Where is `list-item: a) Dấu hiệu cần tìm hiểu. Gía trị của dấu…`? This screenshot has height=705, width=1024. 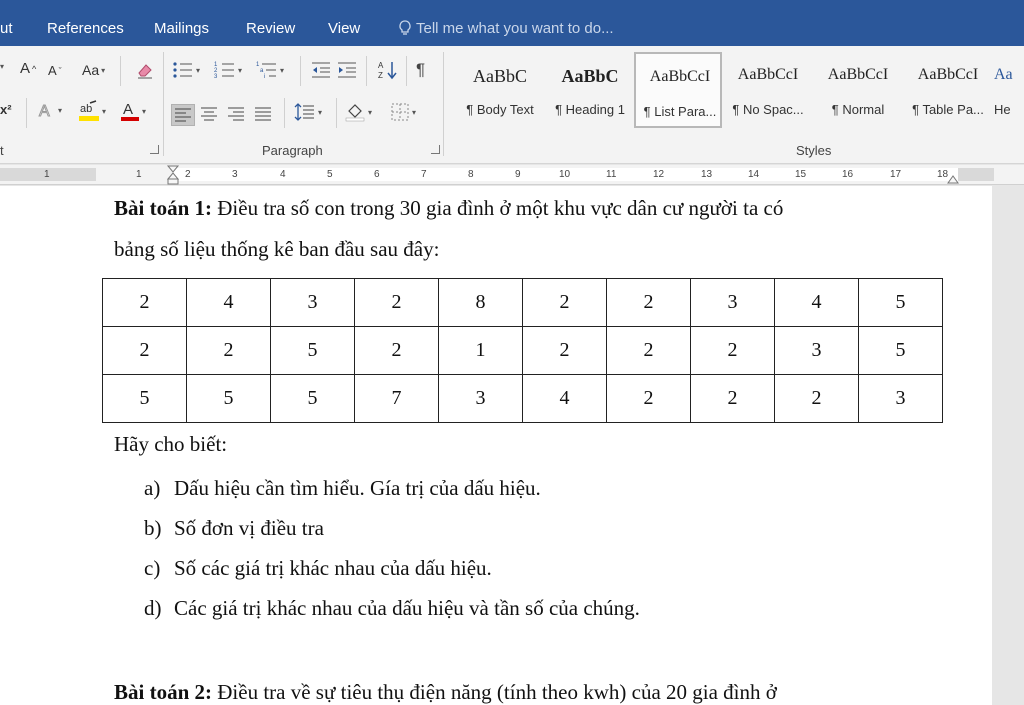 list-item: a) Dấu hiệu cần tìm hiểu. Gía trị của dấu… is located at coordinates (342, 488).